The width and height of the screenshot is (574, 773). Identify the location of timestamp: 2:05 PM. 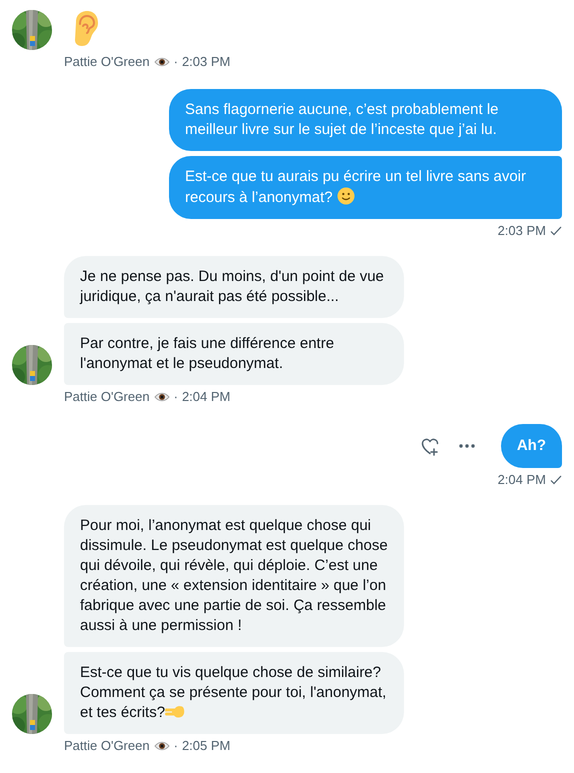
(206, 745).